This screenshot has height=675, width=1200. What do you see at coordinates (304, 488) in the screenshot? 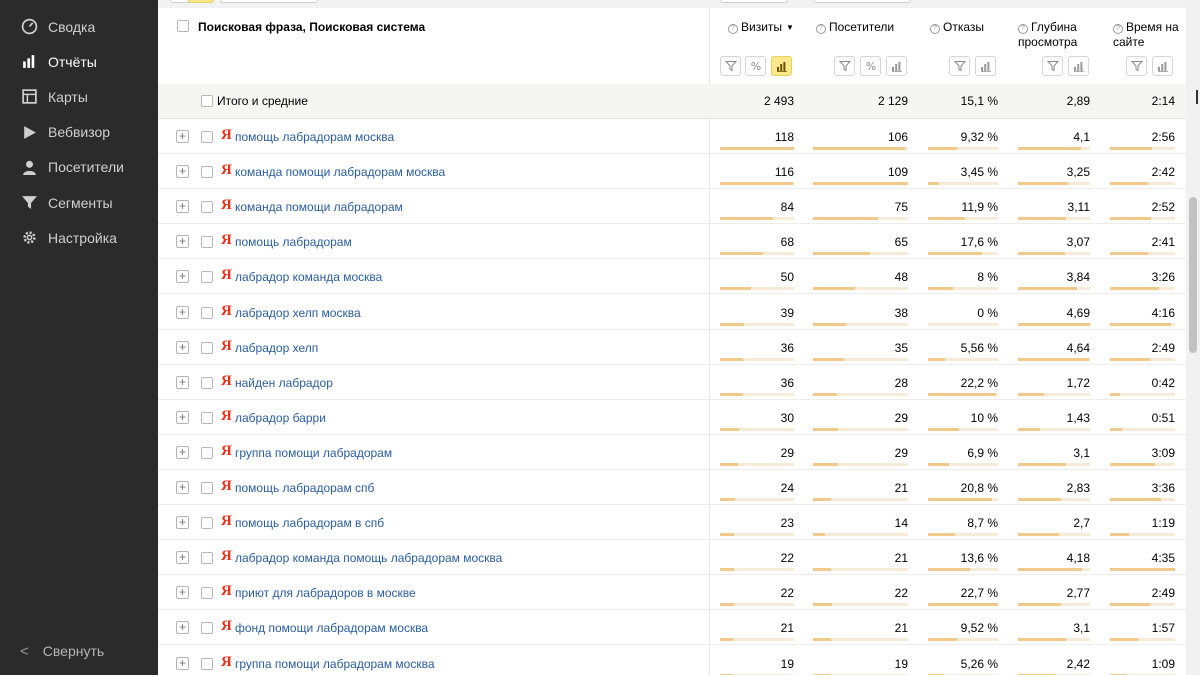
I see `search-phrase-link: помощь лабрадорам спб` at bounding box center [304, 488].